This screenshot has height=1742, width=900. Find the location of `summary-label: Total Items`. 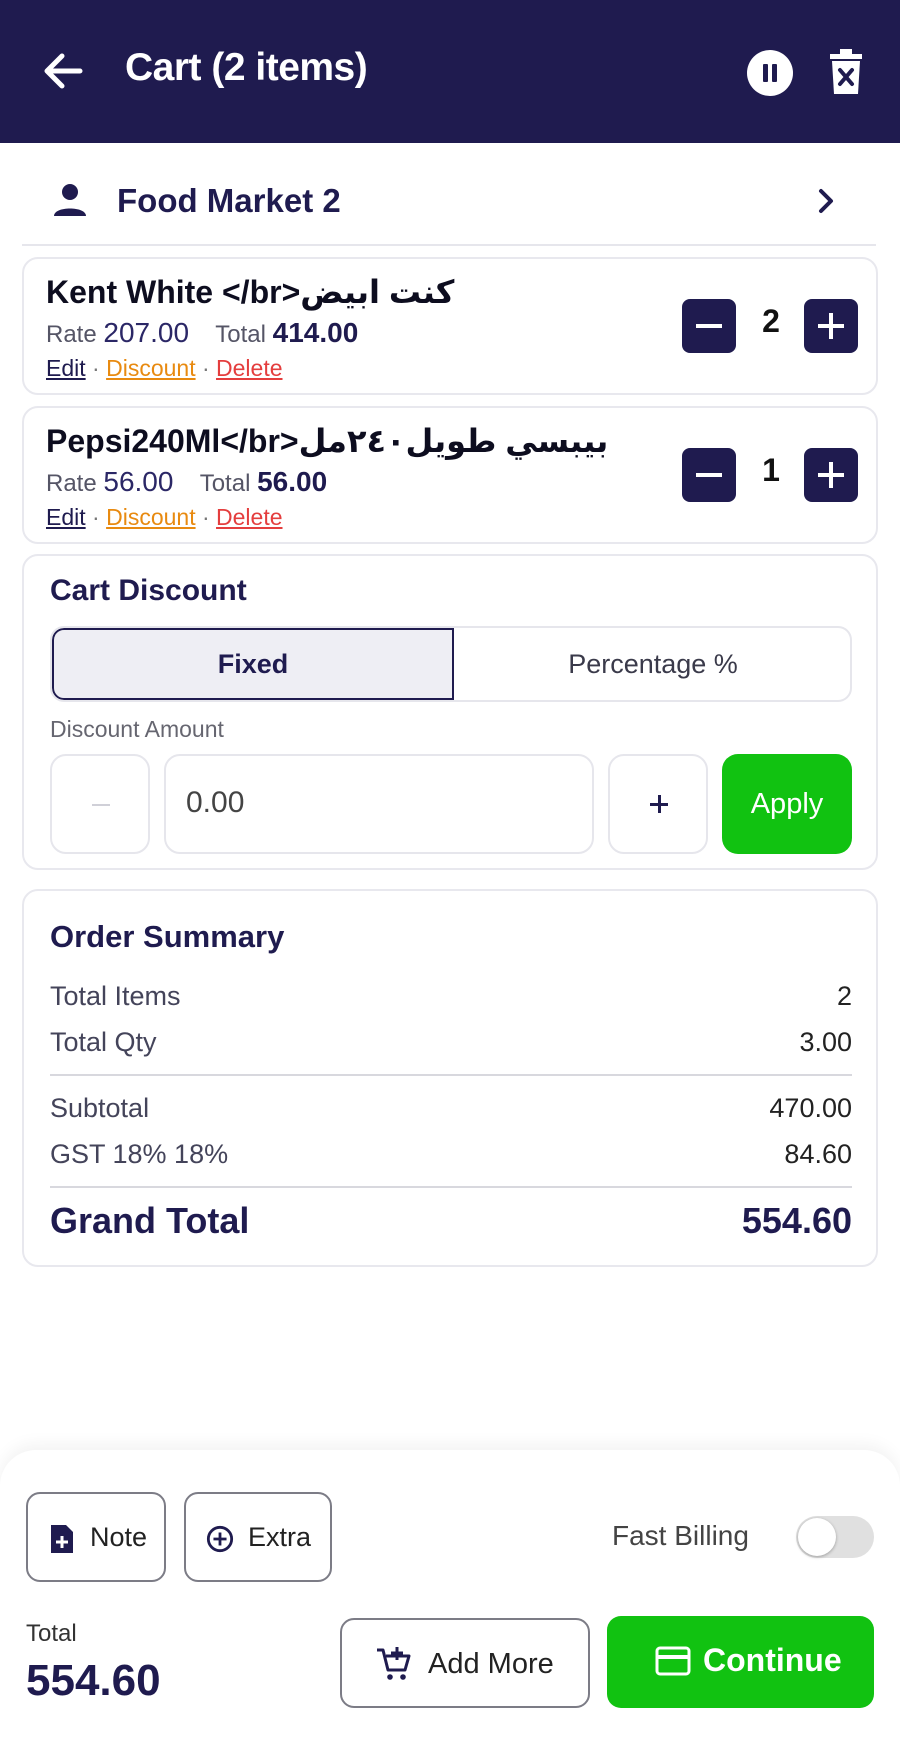

summary-label: Total Items is located at coordinates (115, 996).